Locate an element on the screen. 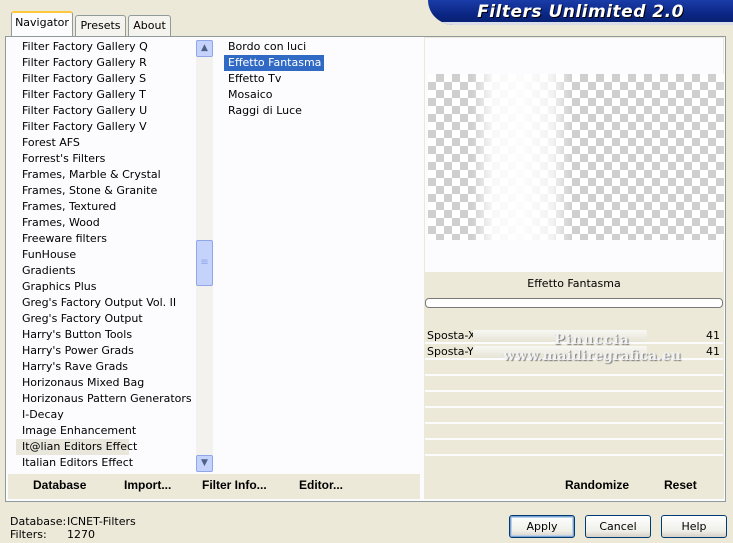 Image resolution: width=733 pixels, height=543 pixels. filter-item: Bordo con luci is located at coordinates (321, 47).